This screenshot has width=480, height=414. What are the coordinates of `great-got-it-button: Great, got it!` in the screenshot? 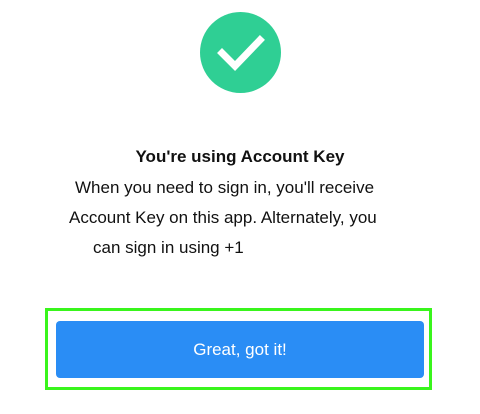 It's located at (240, 349).